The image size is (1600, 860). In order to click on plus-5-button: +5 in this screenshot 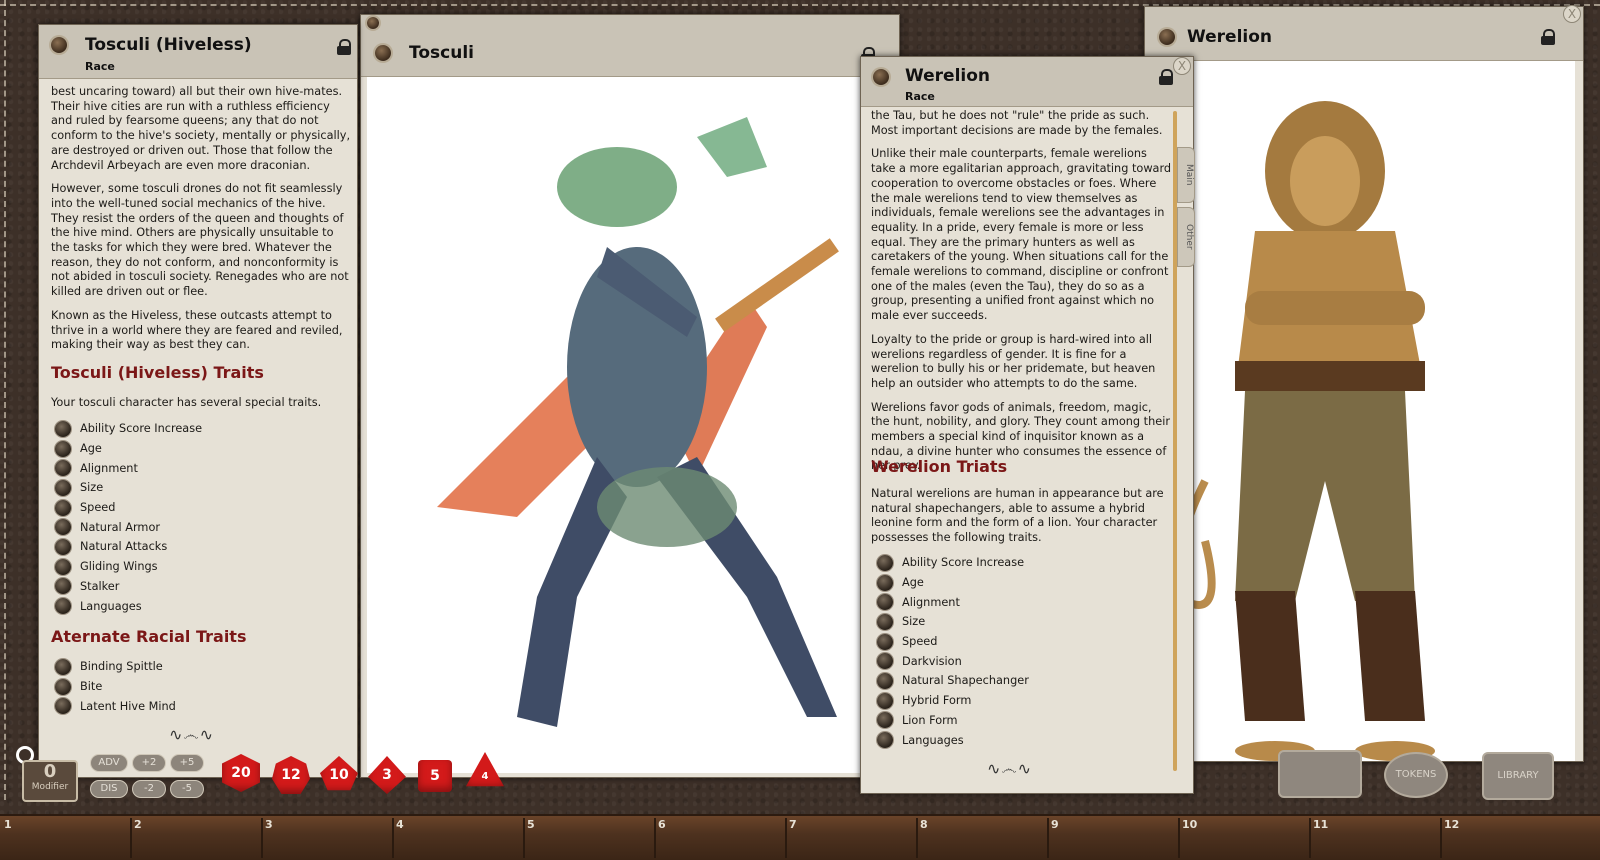, I will do `click(187, 763)`.